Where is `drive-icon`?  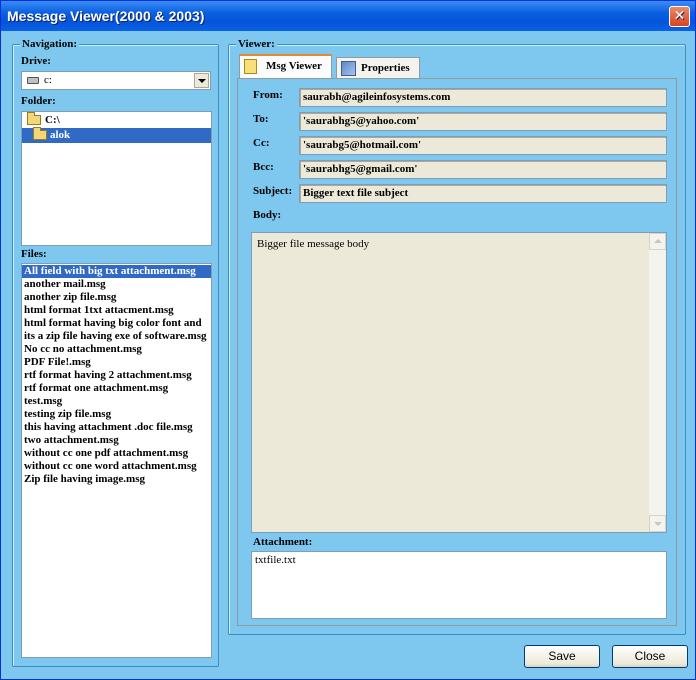 drive-icon is located at coordinates (33, 80).